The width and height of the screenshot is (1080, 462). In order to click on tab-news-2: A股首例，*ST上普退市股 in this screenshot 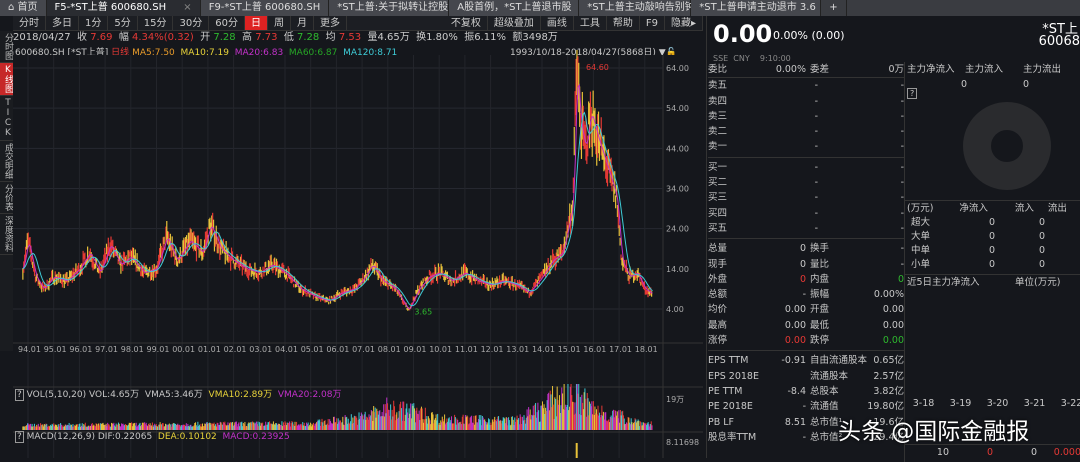, I will do `click(514, 8)`.